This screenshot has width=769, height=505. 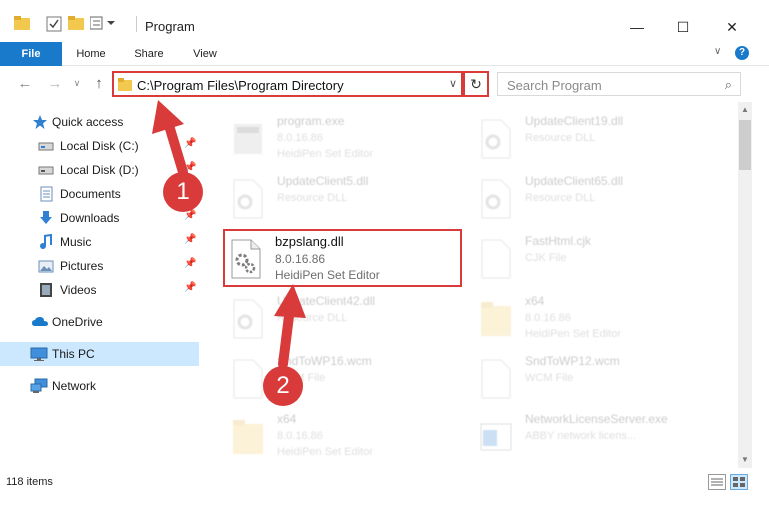 I want to click on step-badge-1: 1, so click(x=183, y=192).